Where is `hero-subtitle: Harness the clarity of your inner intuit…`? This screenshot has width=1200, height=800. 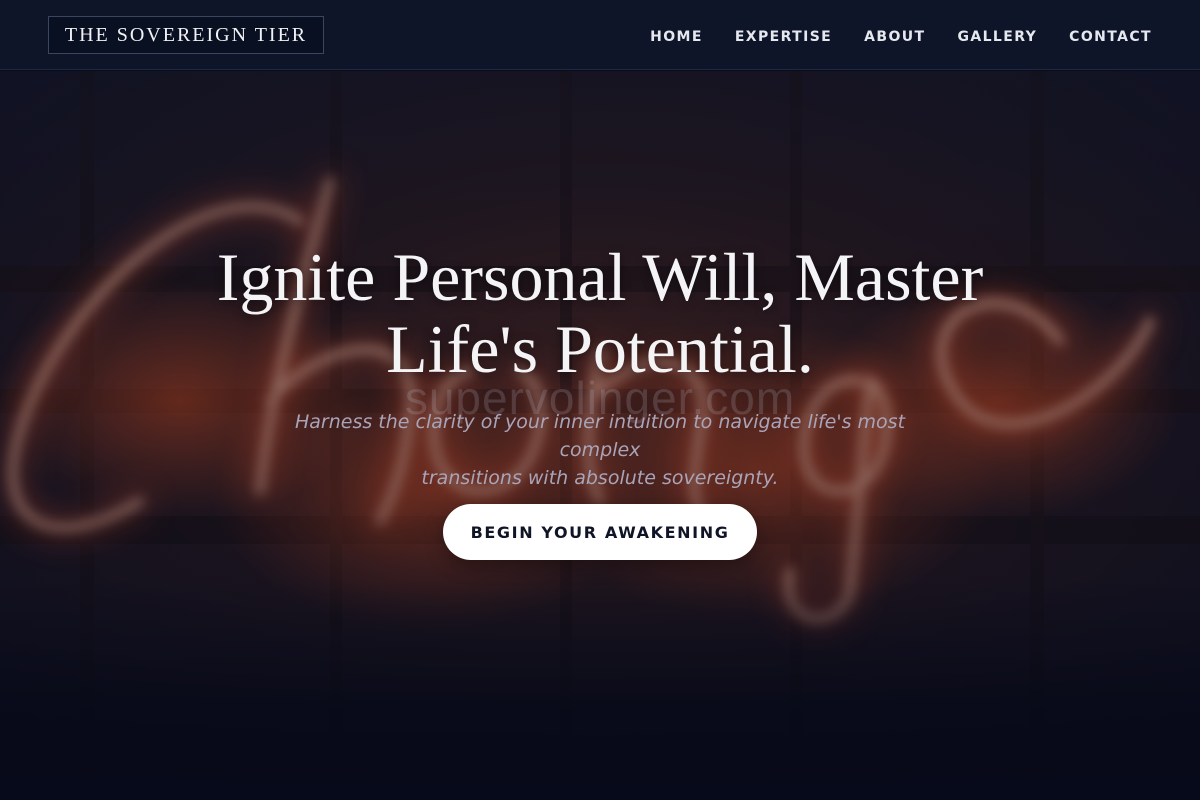
hero-subtitle: Harness the clarity of your inner intuit… is located at coordinates (600, 450).